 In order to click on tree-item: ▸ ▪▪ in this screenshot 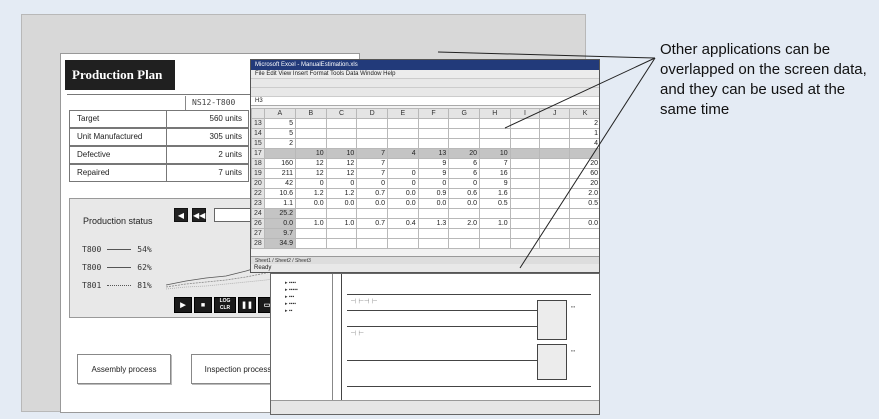, I will do `click(288, 311)`.